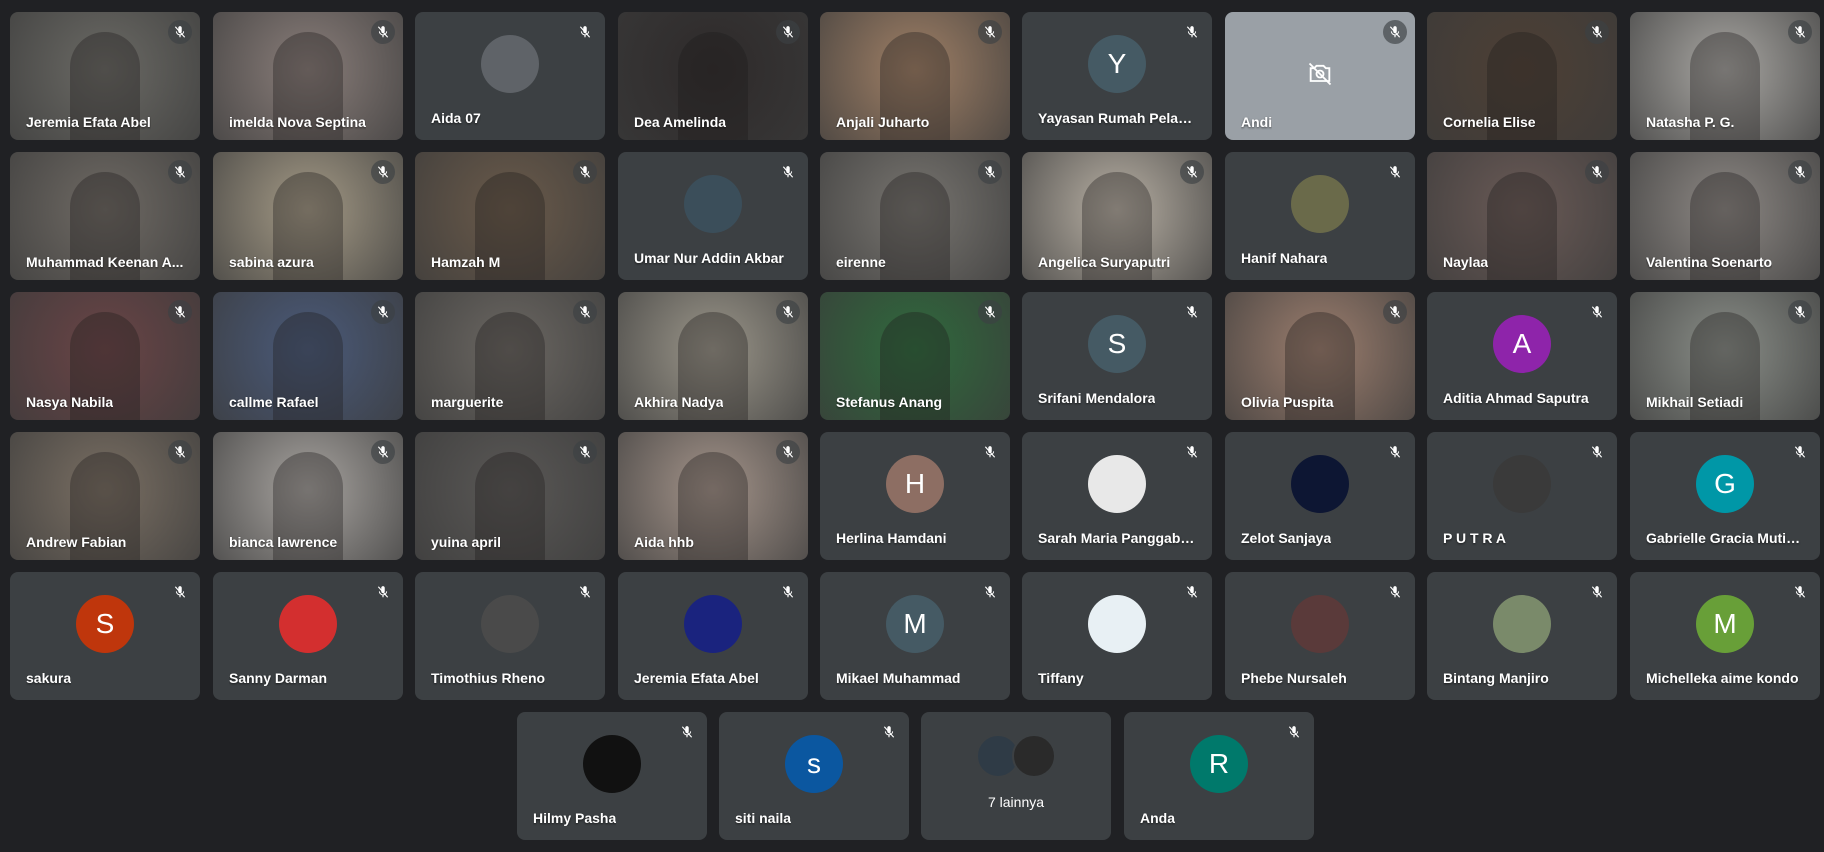 The height and width of the screenshot is (852, 1824). Describe the element at coordinates (915, 636) in the screenshot. I see `participant-tile: M Mikael Muhammad` at that location.